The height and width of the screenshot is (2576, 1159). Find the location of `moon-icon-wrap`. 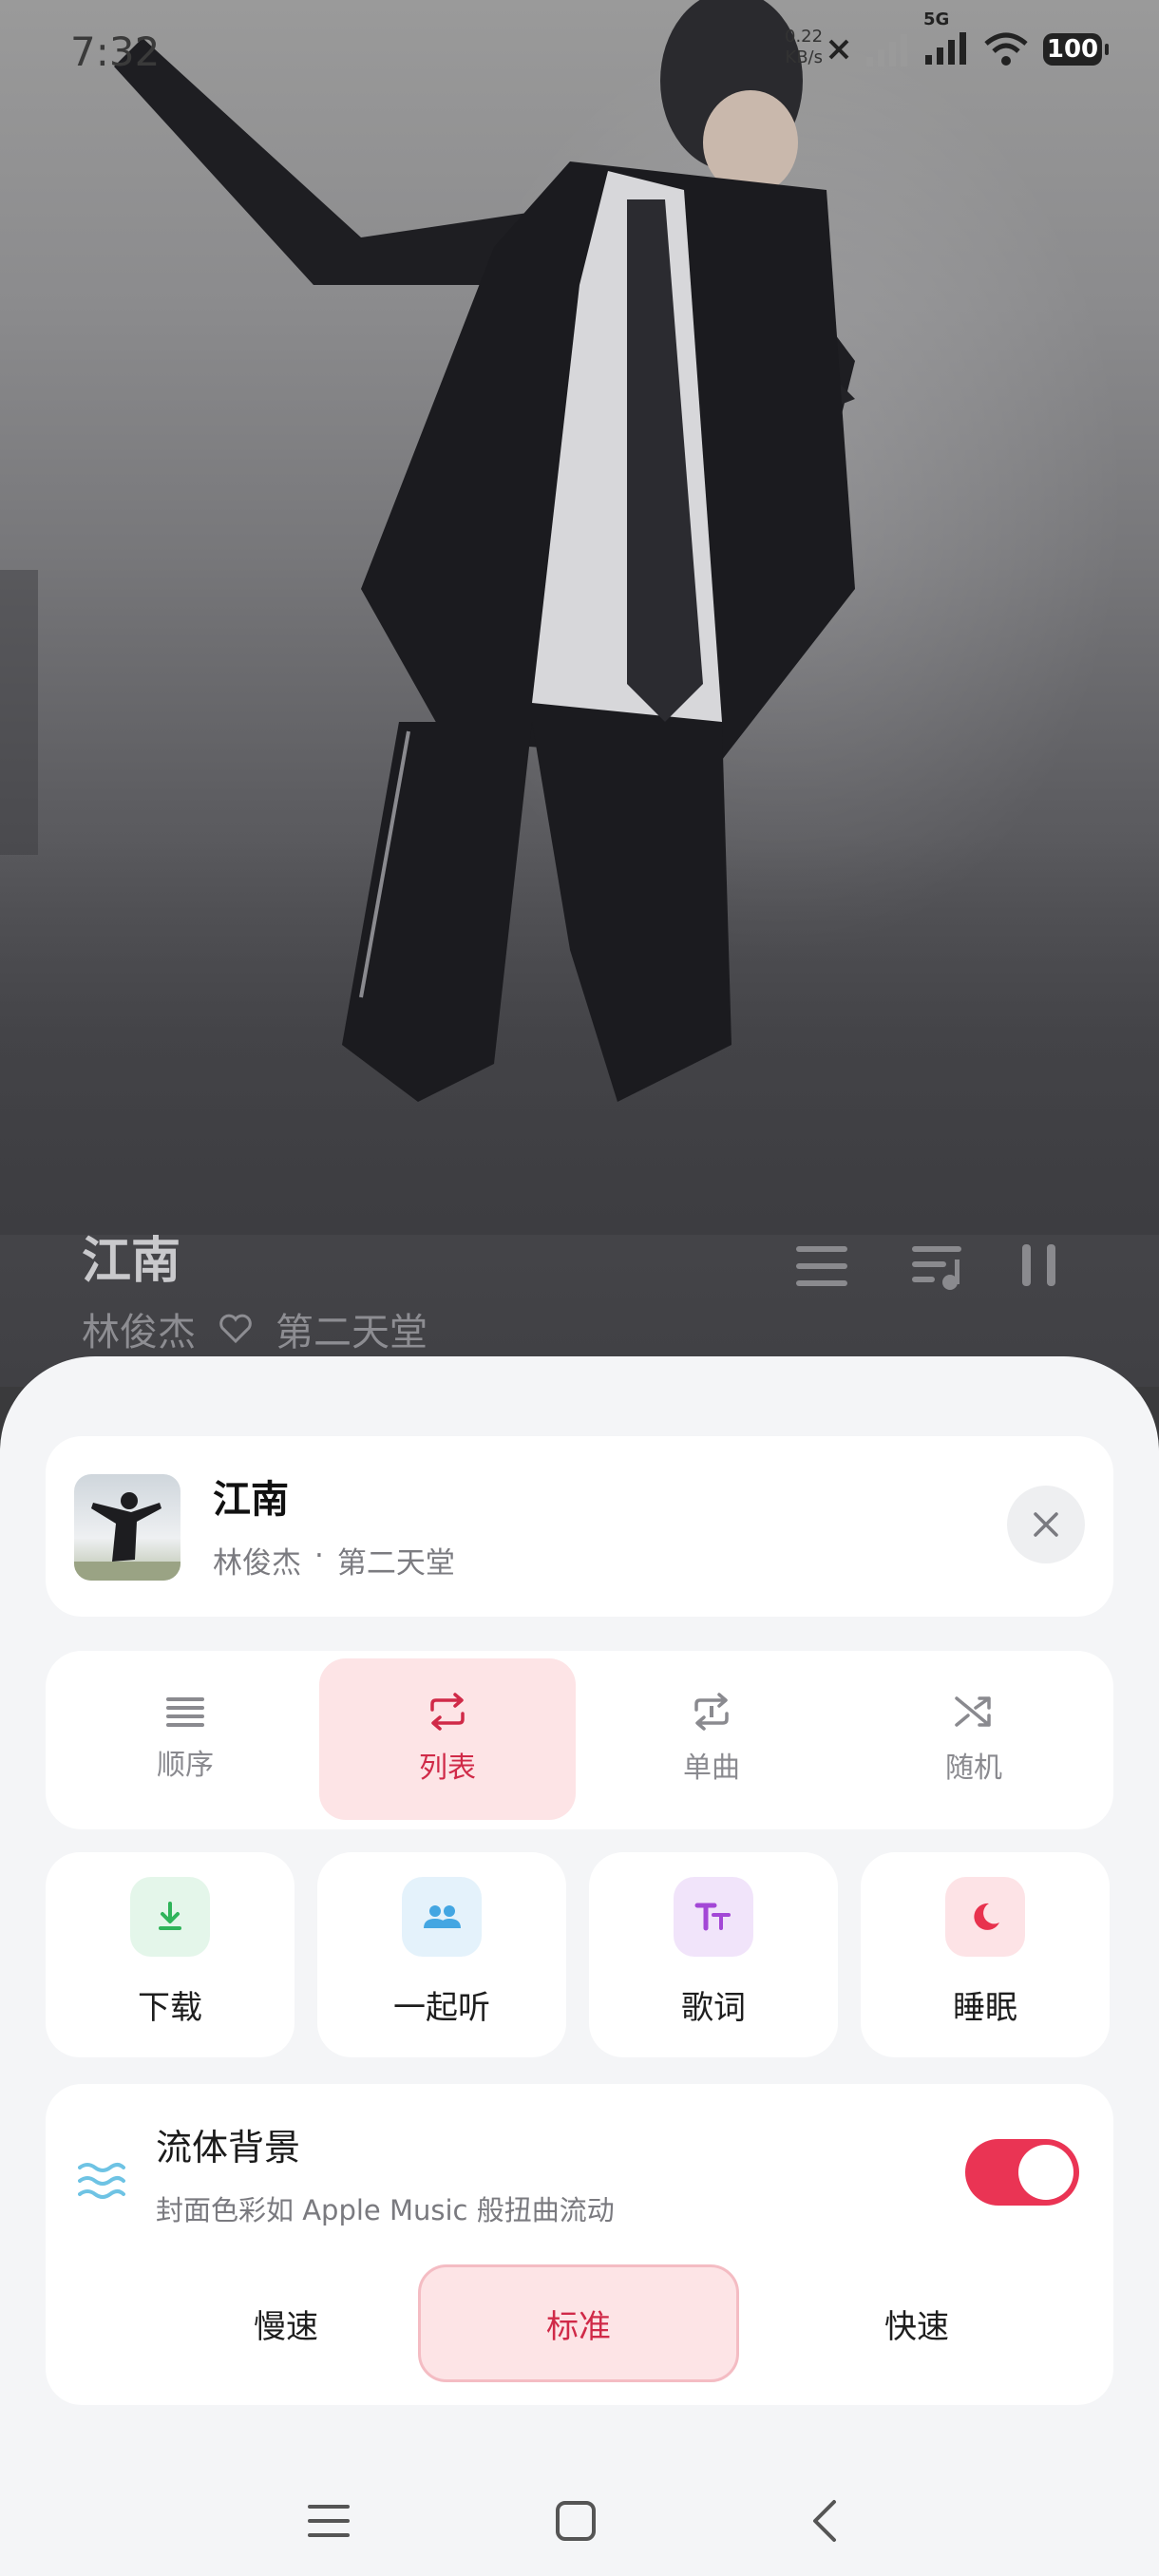

moon-icon-wrap is located at coordinates (985, 1917).